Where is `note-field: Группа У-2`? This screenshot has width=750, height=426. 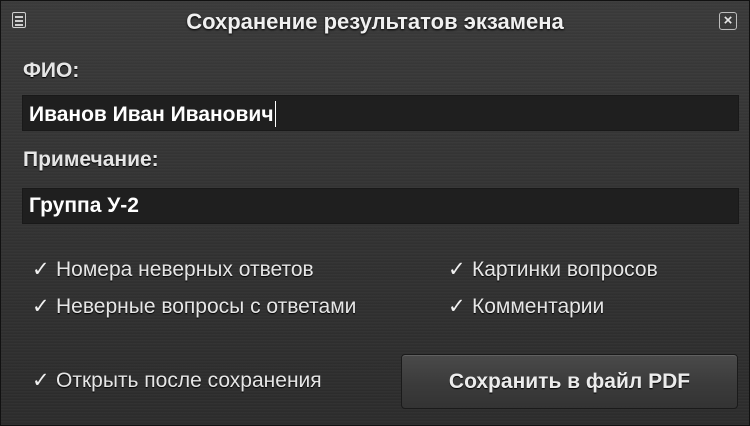 note-field: Группа У-2 is located at coordinates (380, 206).